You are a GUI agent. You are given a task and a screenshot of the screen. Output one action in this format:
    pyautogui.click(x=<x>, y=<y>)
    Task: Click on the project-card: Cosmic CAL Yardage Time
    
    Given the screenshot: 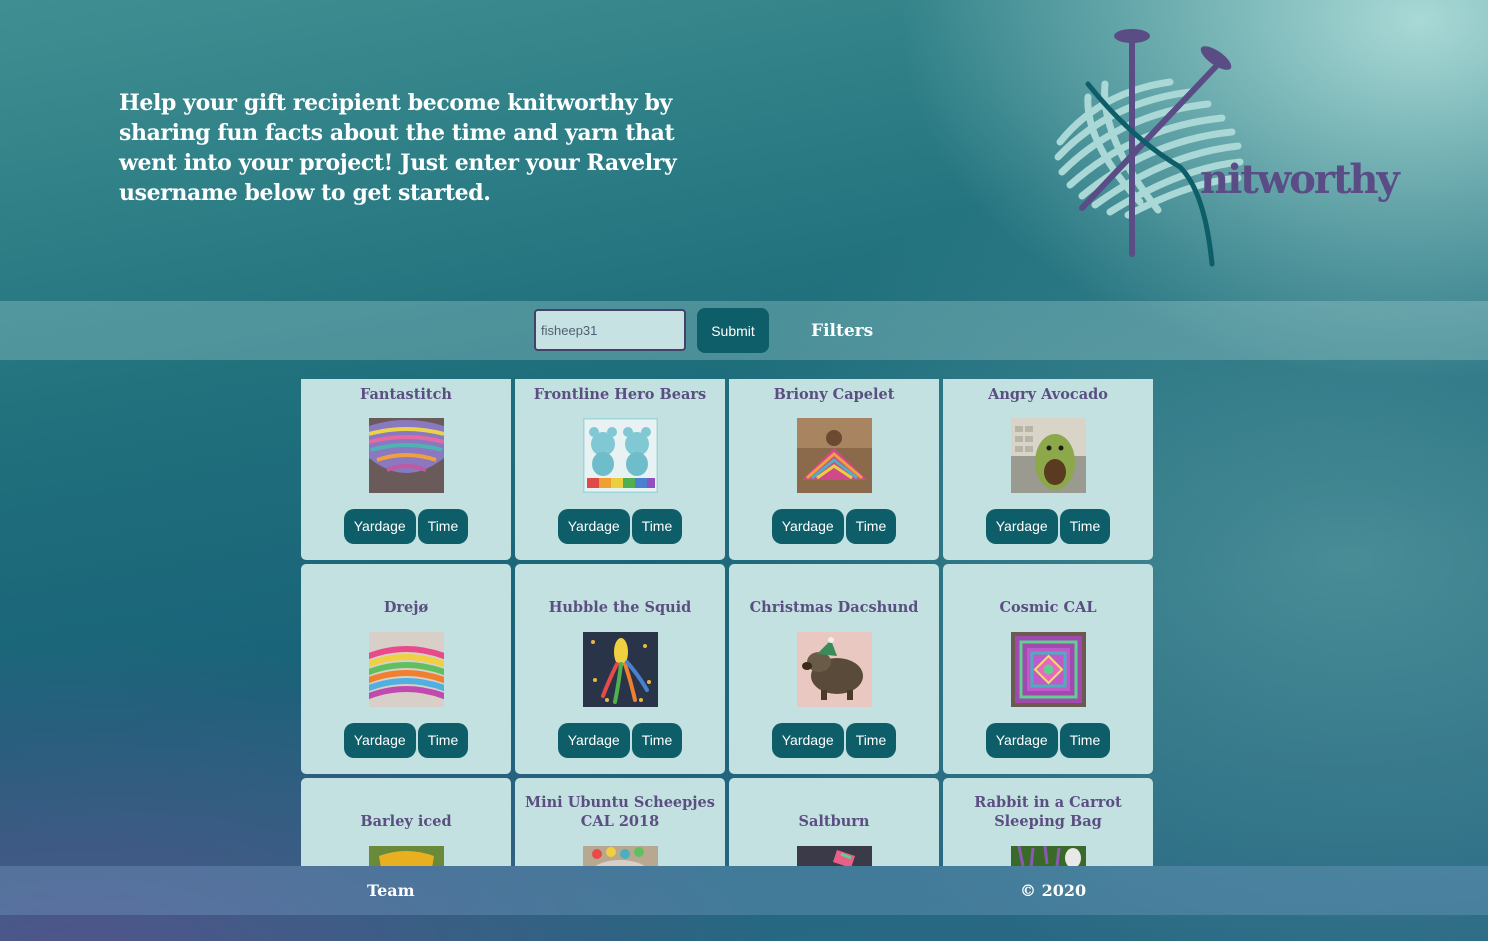 What is the action you would take?
    pyautogui.click(x=1048, y=669)
    